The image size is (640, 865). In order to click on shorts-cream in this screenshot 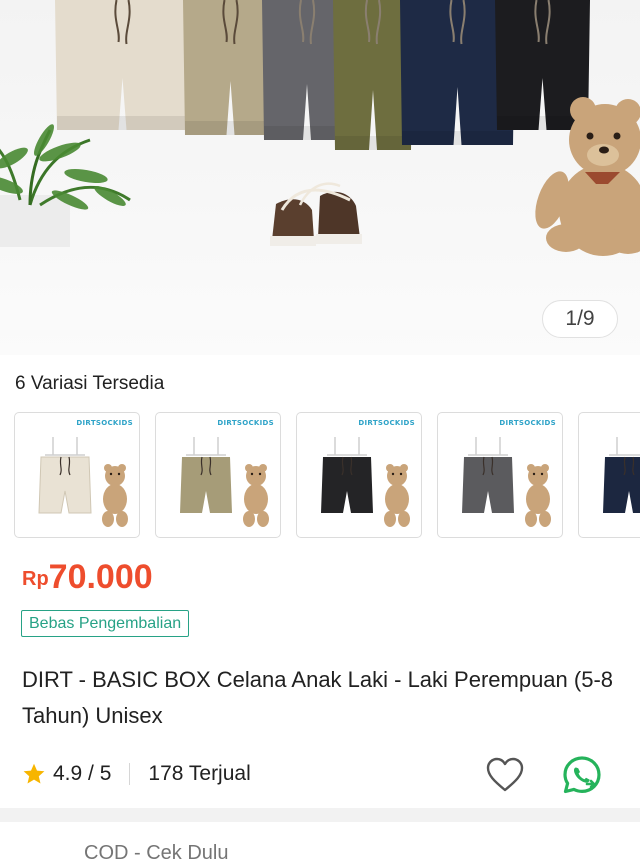, I will do `click(122, 65)`.